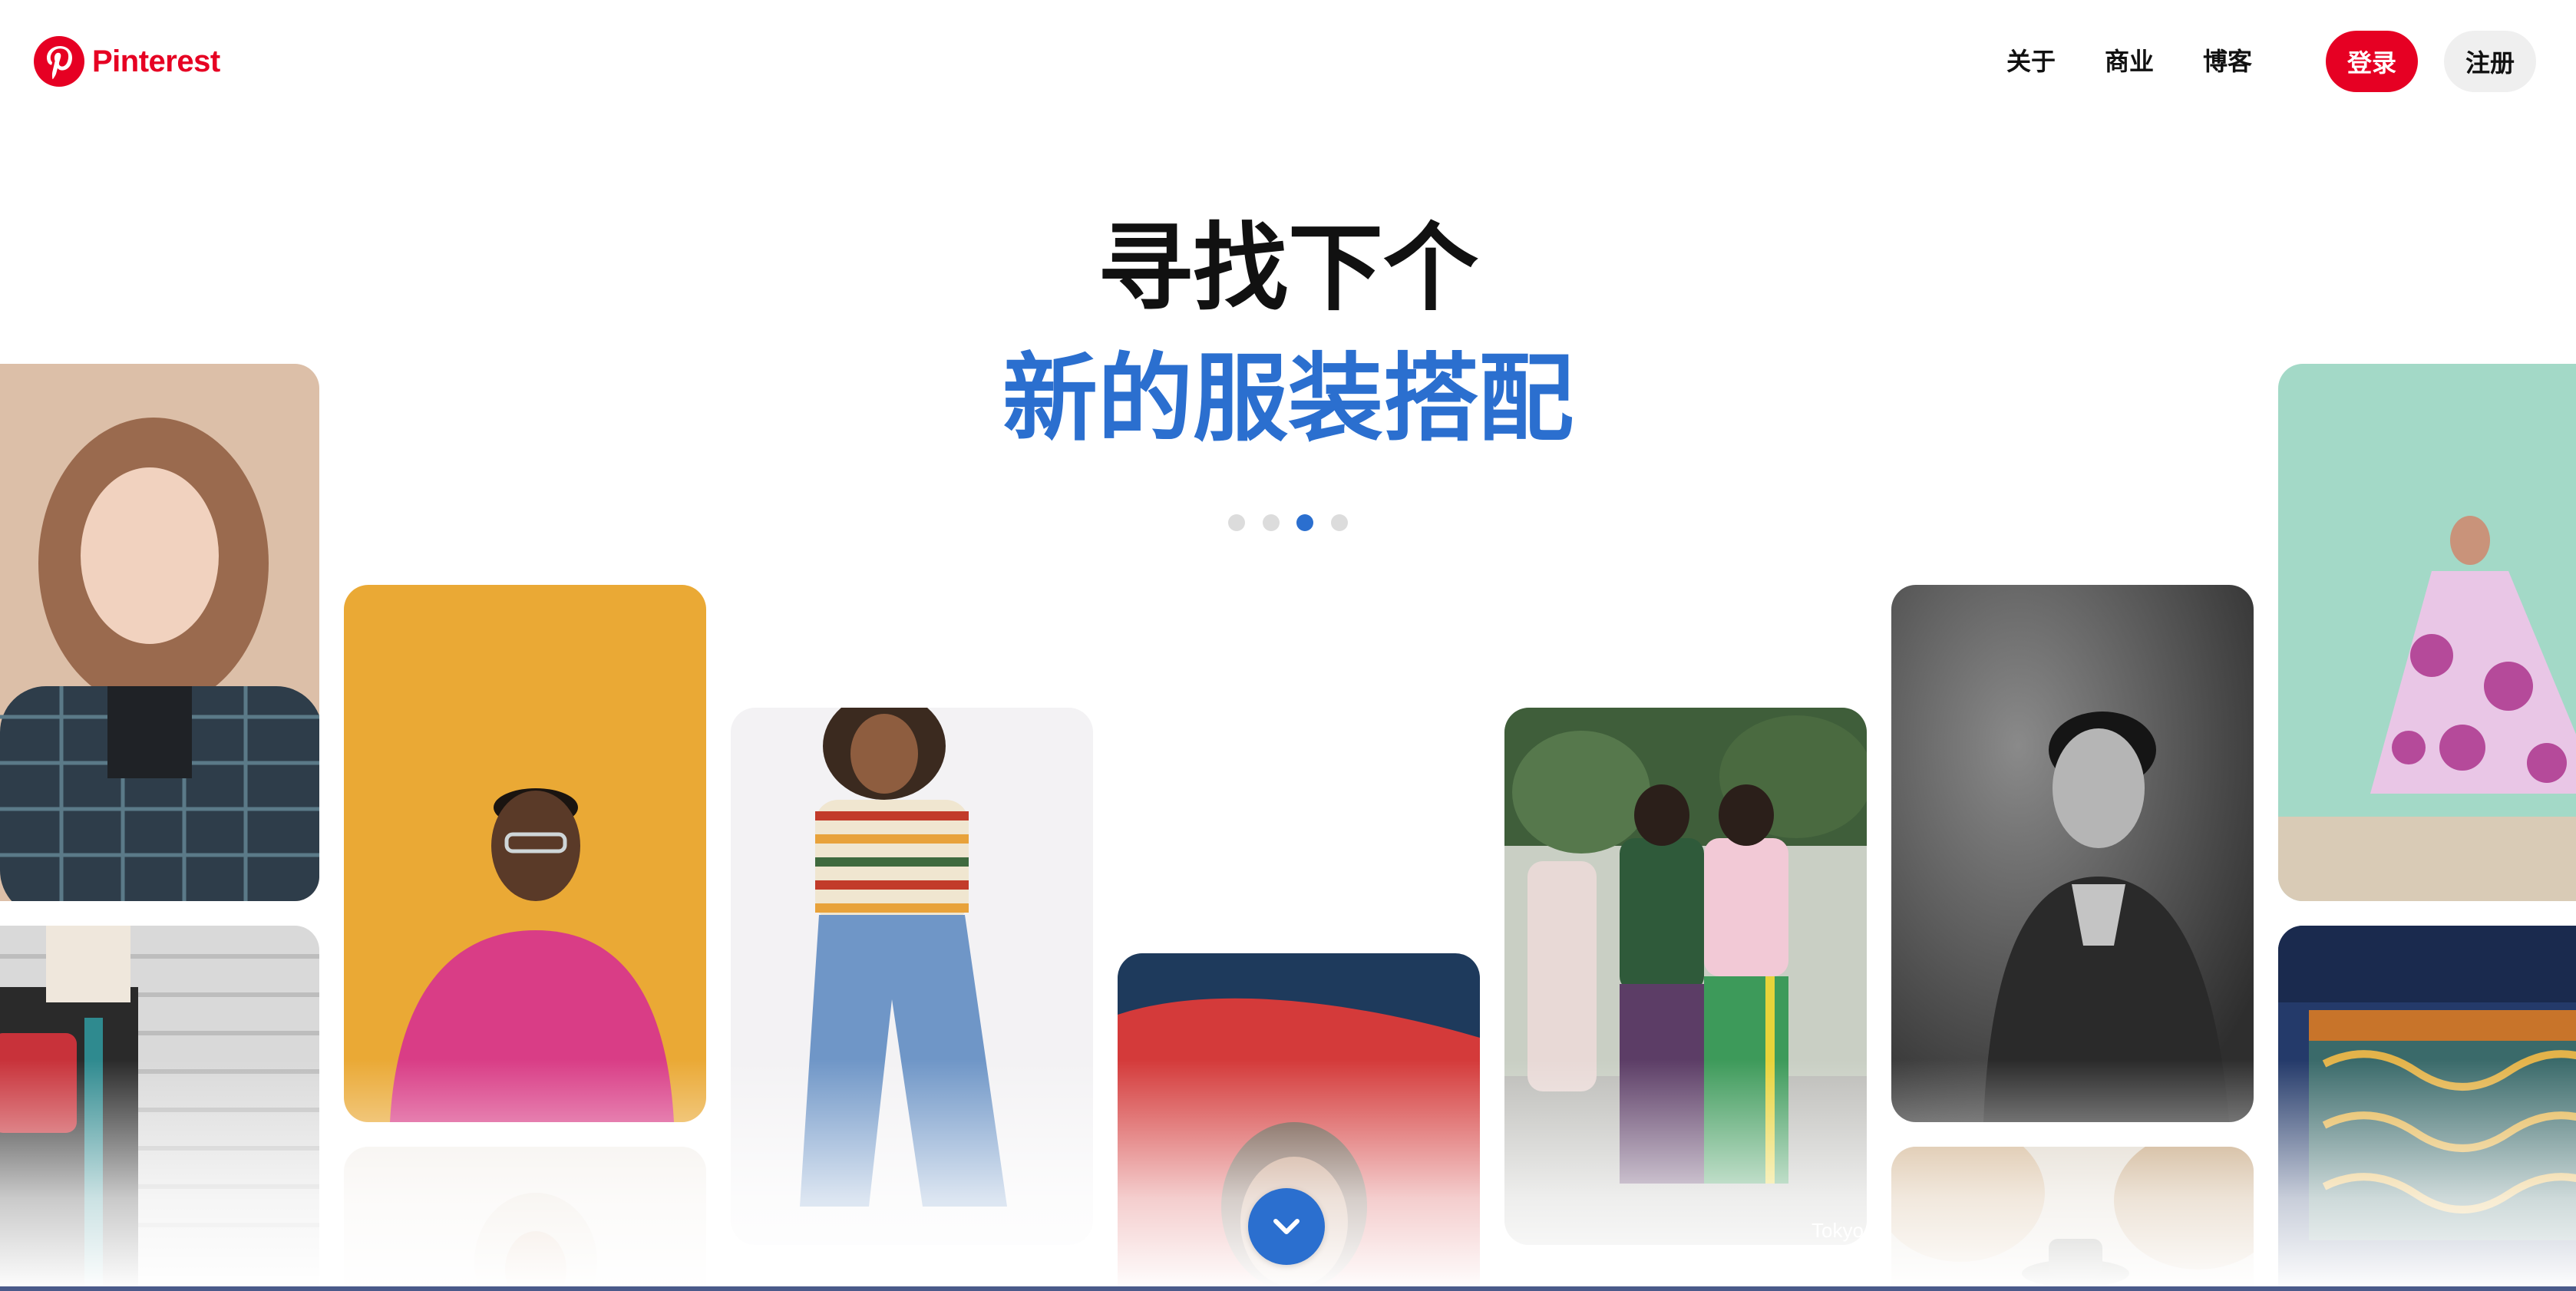  I want to click on scroll-down-button, so click(1286, 1226).